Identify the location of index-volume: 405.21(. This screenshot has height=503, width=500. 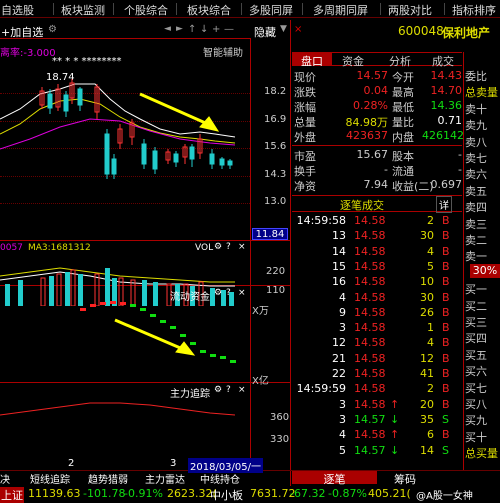
(389, 493).